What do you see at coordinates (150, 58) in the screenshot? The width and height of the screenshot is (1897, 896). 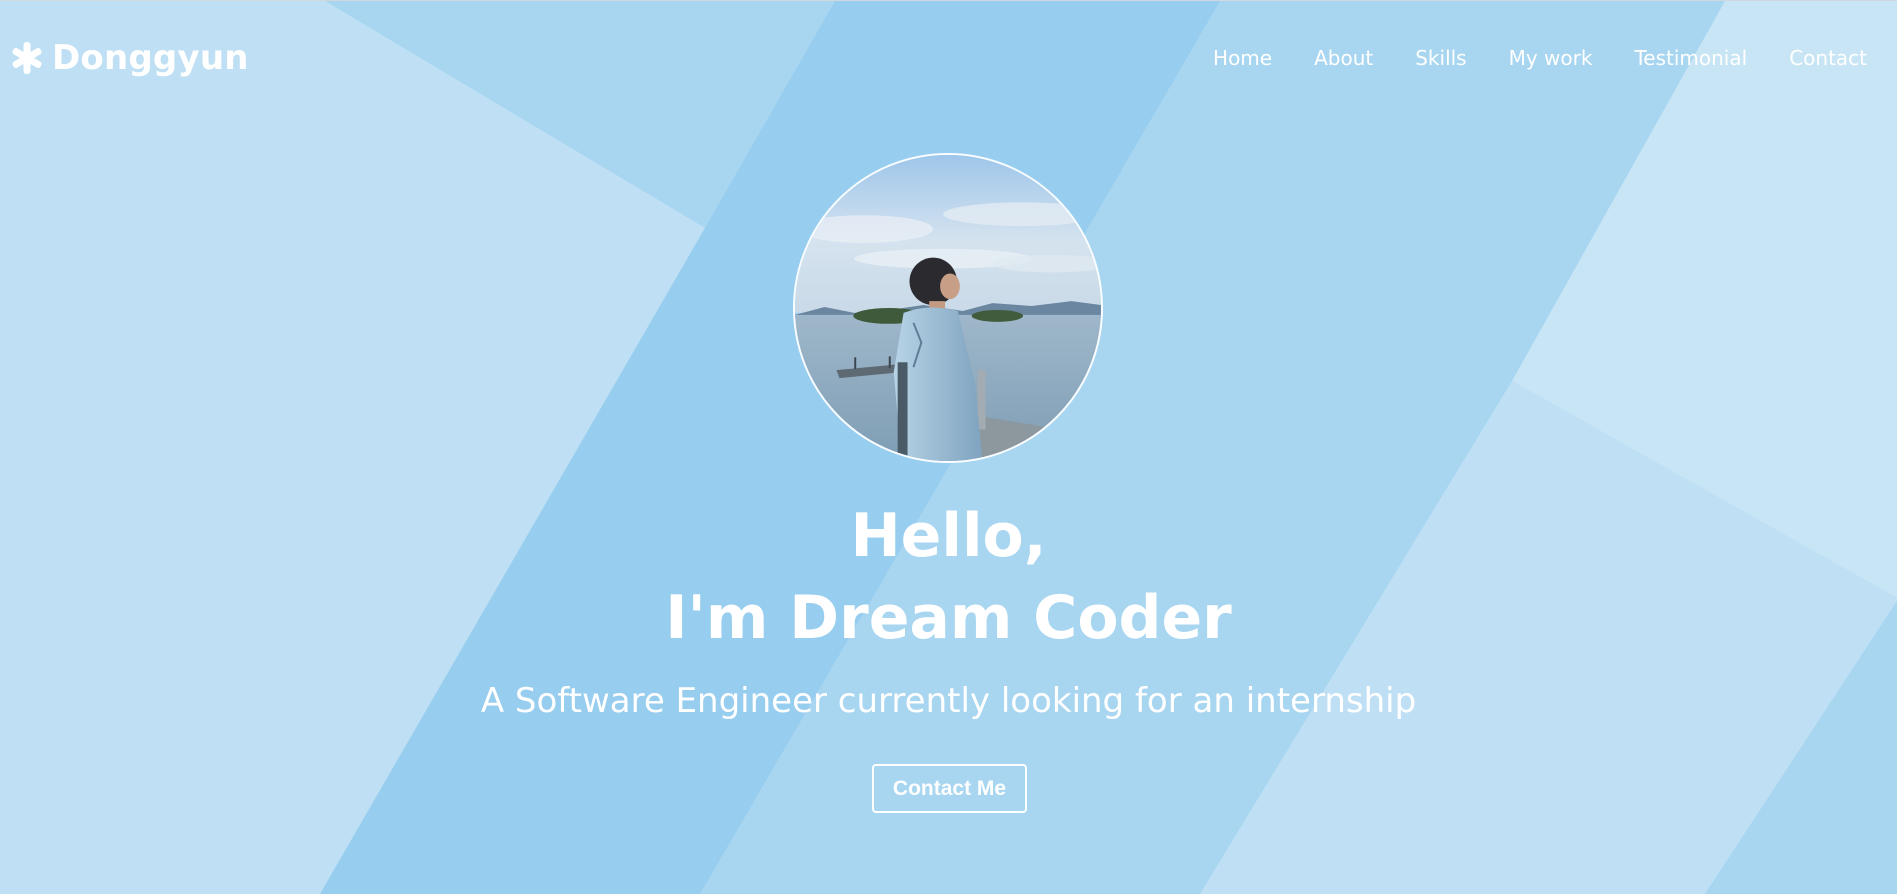 I see `logo-text: Donggyun` at bounding box center [150, 58].